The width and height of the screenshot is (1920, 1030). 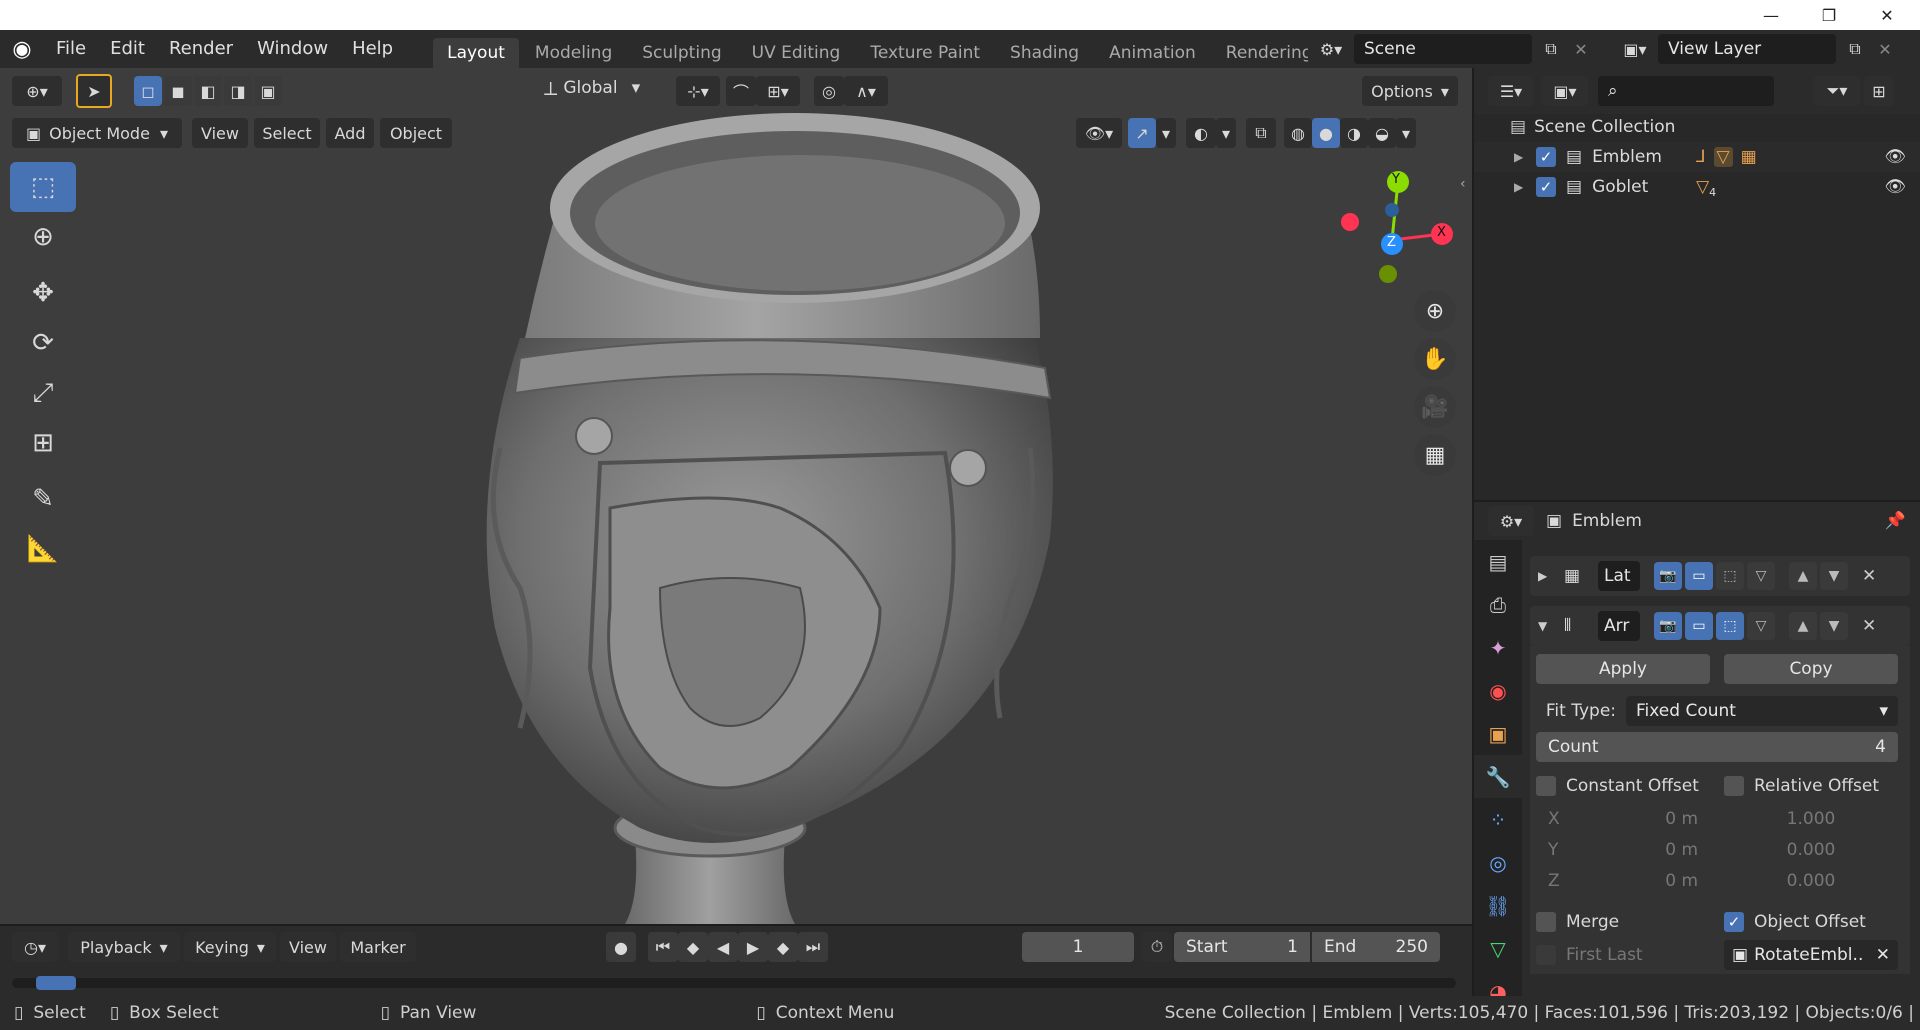 What do you see at coordinates (621, 947) in the screenshot?
I see `record-icon: ●` at bounding box center [621, 947].